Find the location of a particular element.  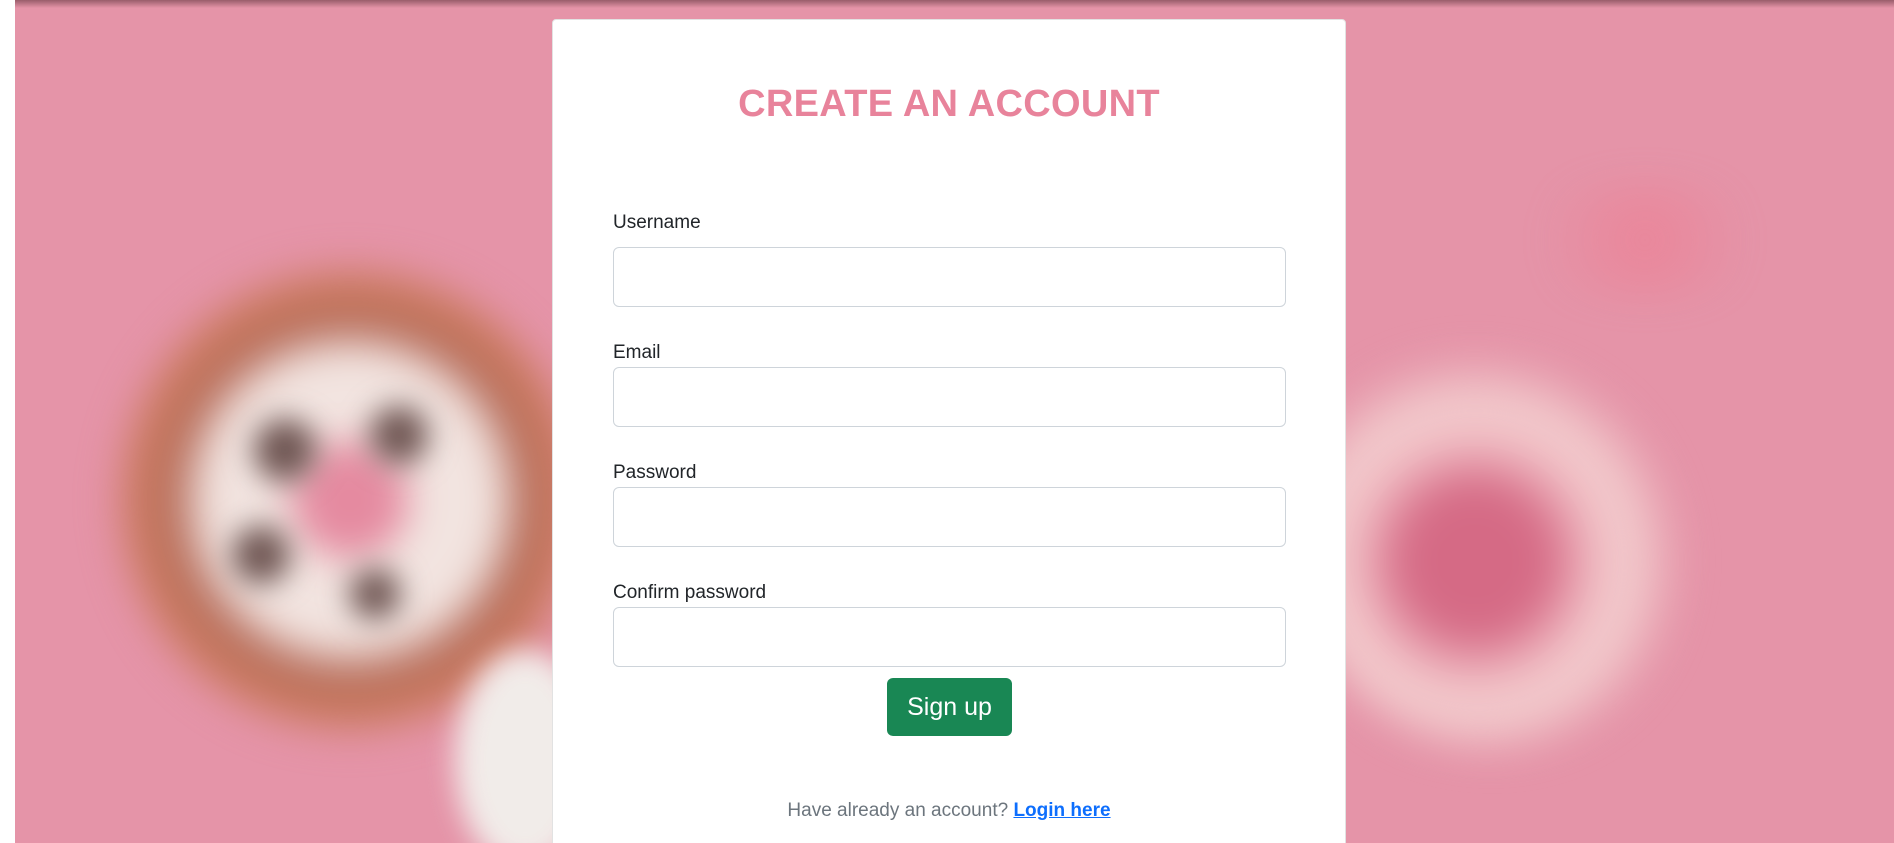

page-title: CREATE AN ACCOUNT is located at coordinates (949, 104).